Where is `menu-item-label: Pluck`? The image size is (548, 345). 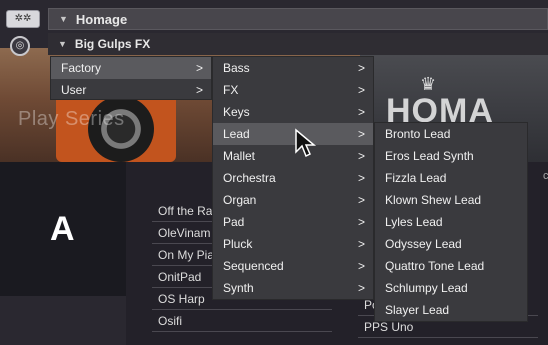
menu-item-label: Pluck is located at coordinates (238, 244).